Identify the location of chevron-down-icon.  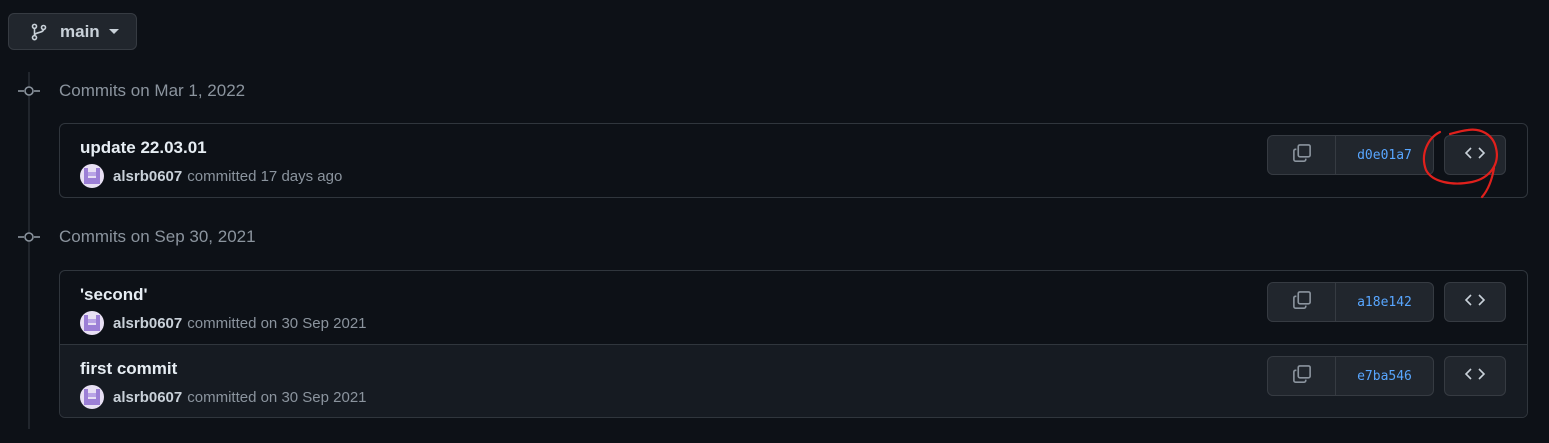
(113, 31).